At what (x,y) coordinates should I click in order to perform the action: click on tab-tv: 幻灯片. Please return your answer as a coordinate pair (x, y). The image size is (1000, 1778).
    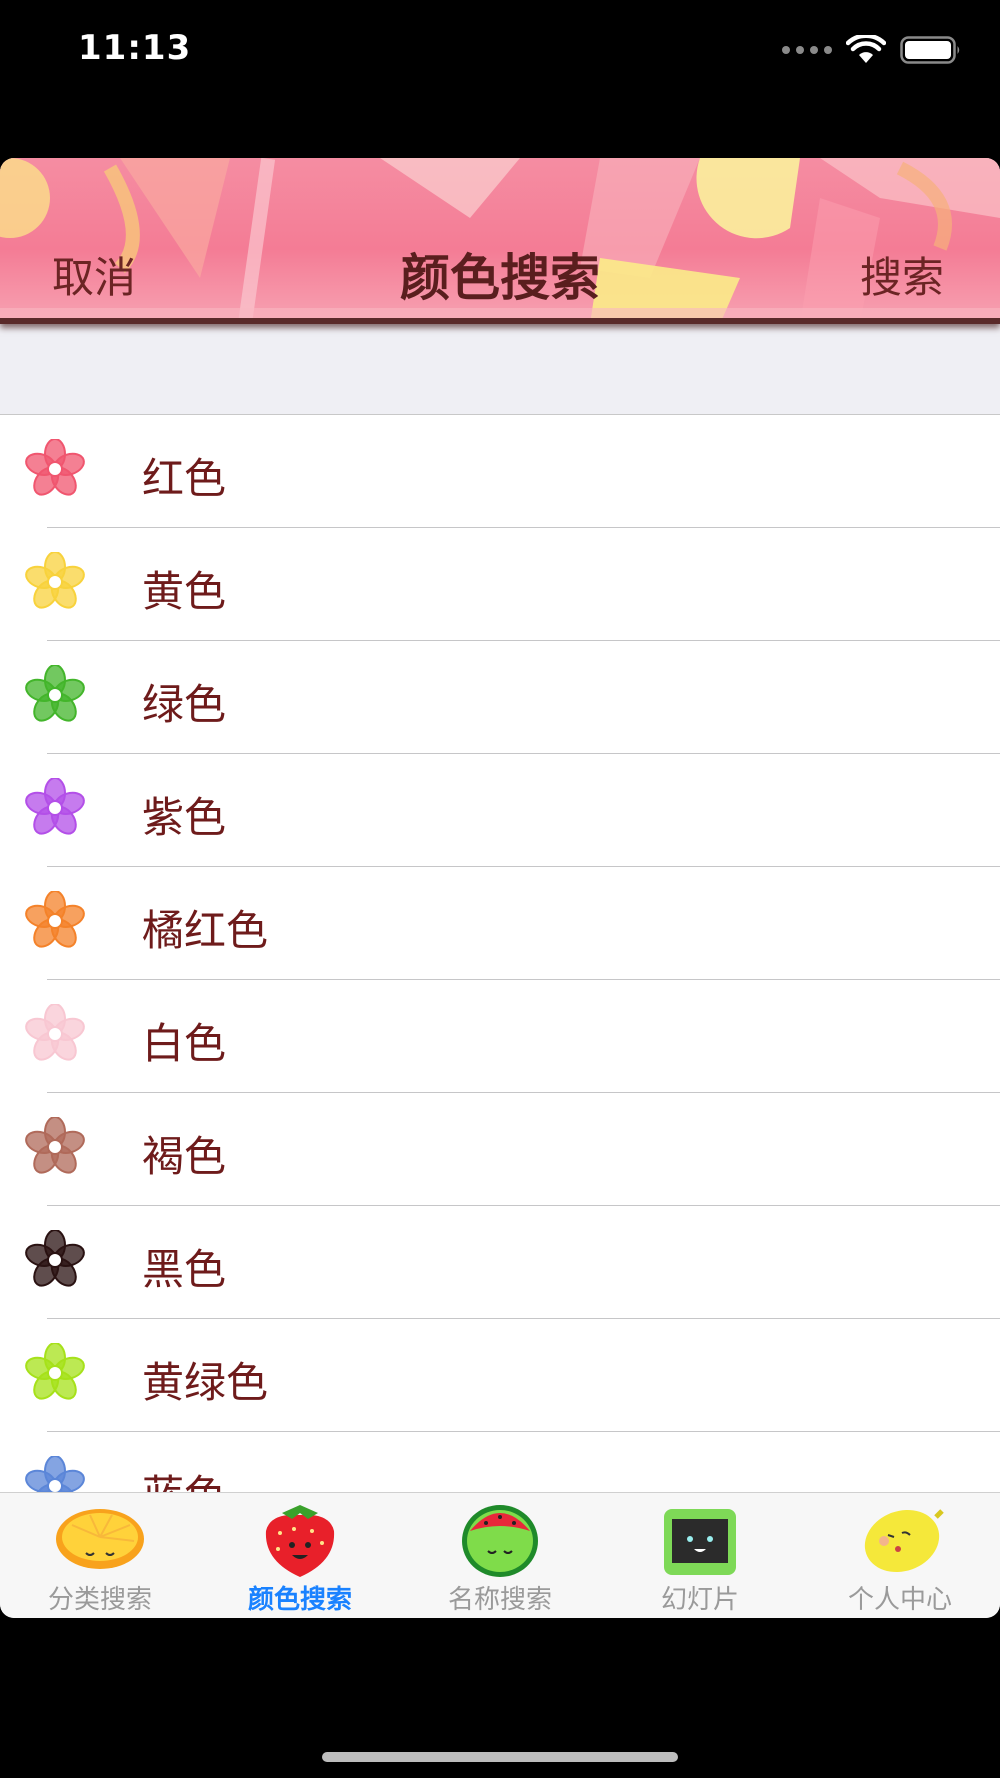
    Looking at the image, I should click on (700, 1555).